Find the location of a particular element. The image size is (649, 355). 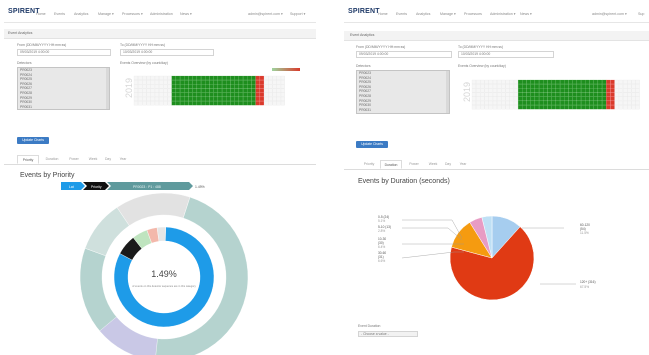

nav-administration: Administration is located at coordinates (161, 14).